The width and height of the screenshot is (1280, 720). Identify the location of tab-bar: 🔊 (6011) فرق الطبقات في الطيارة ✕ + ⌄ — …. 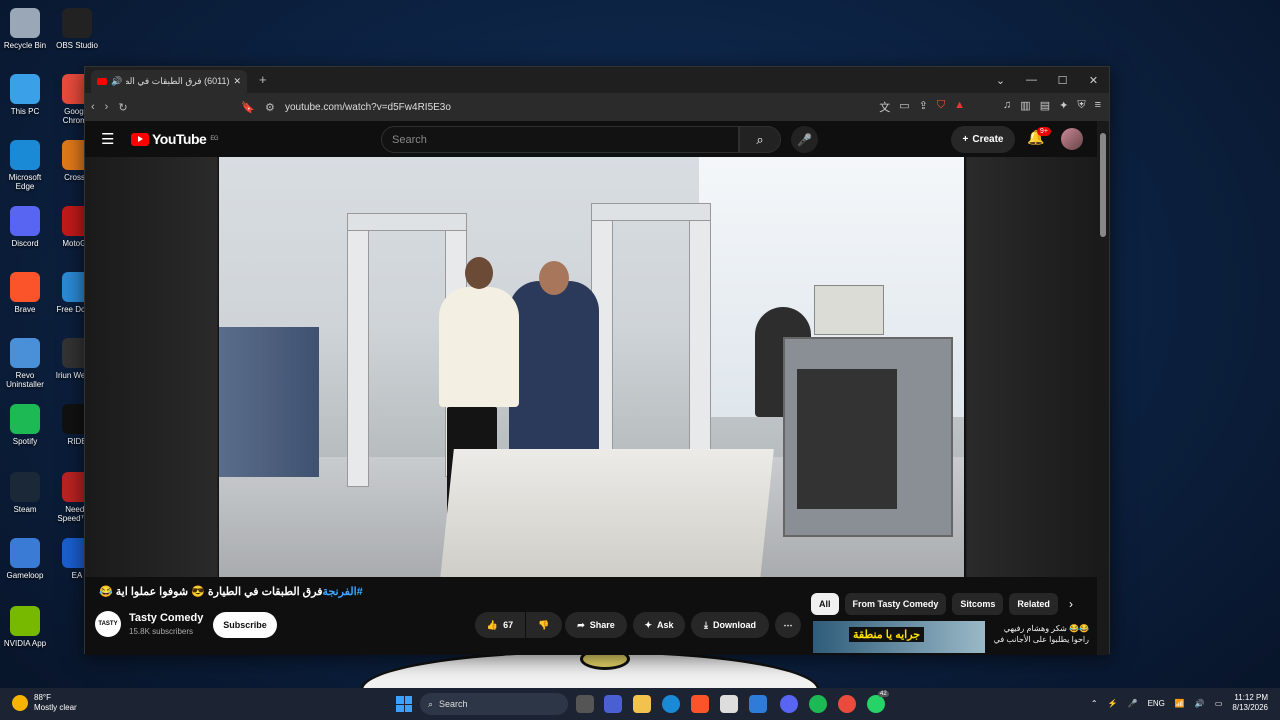
(597, 80).